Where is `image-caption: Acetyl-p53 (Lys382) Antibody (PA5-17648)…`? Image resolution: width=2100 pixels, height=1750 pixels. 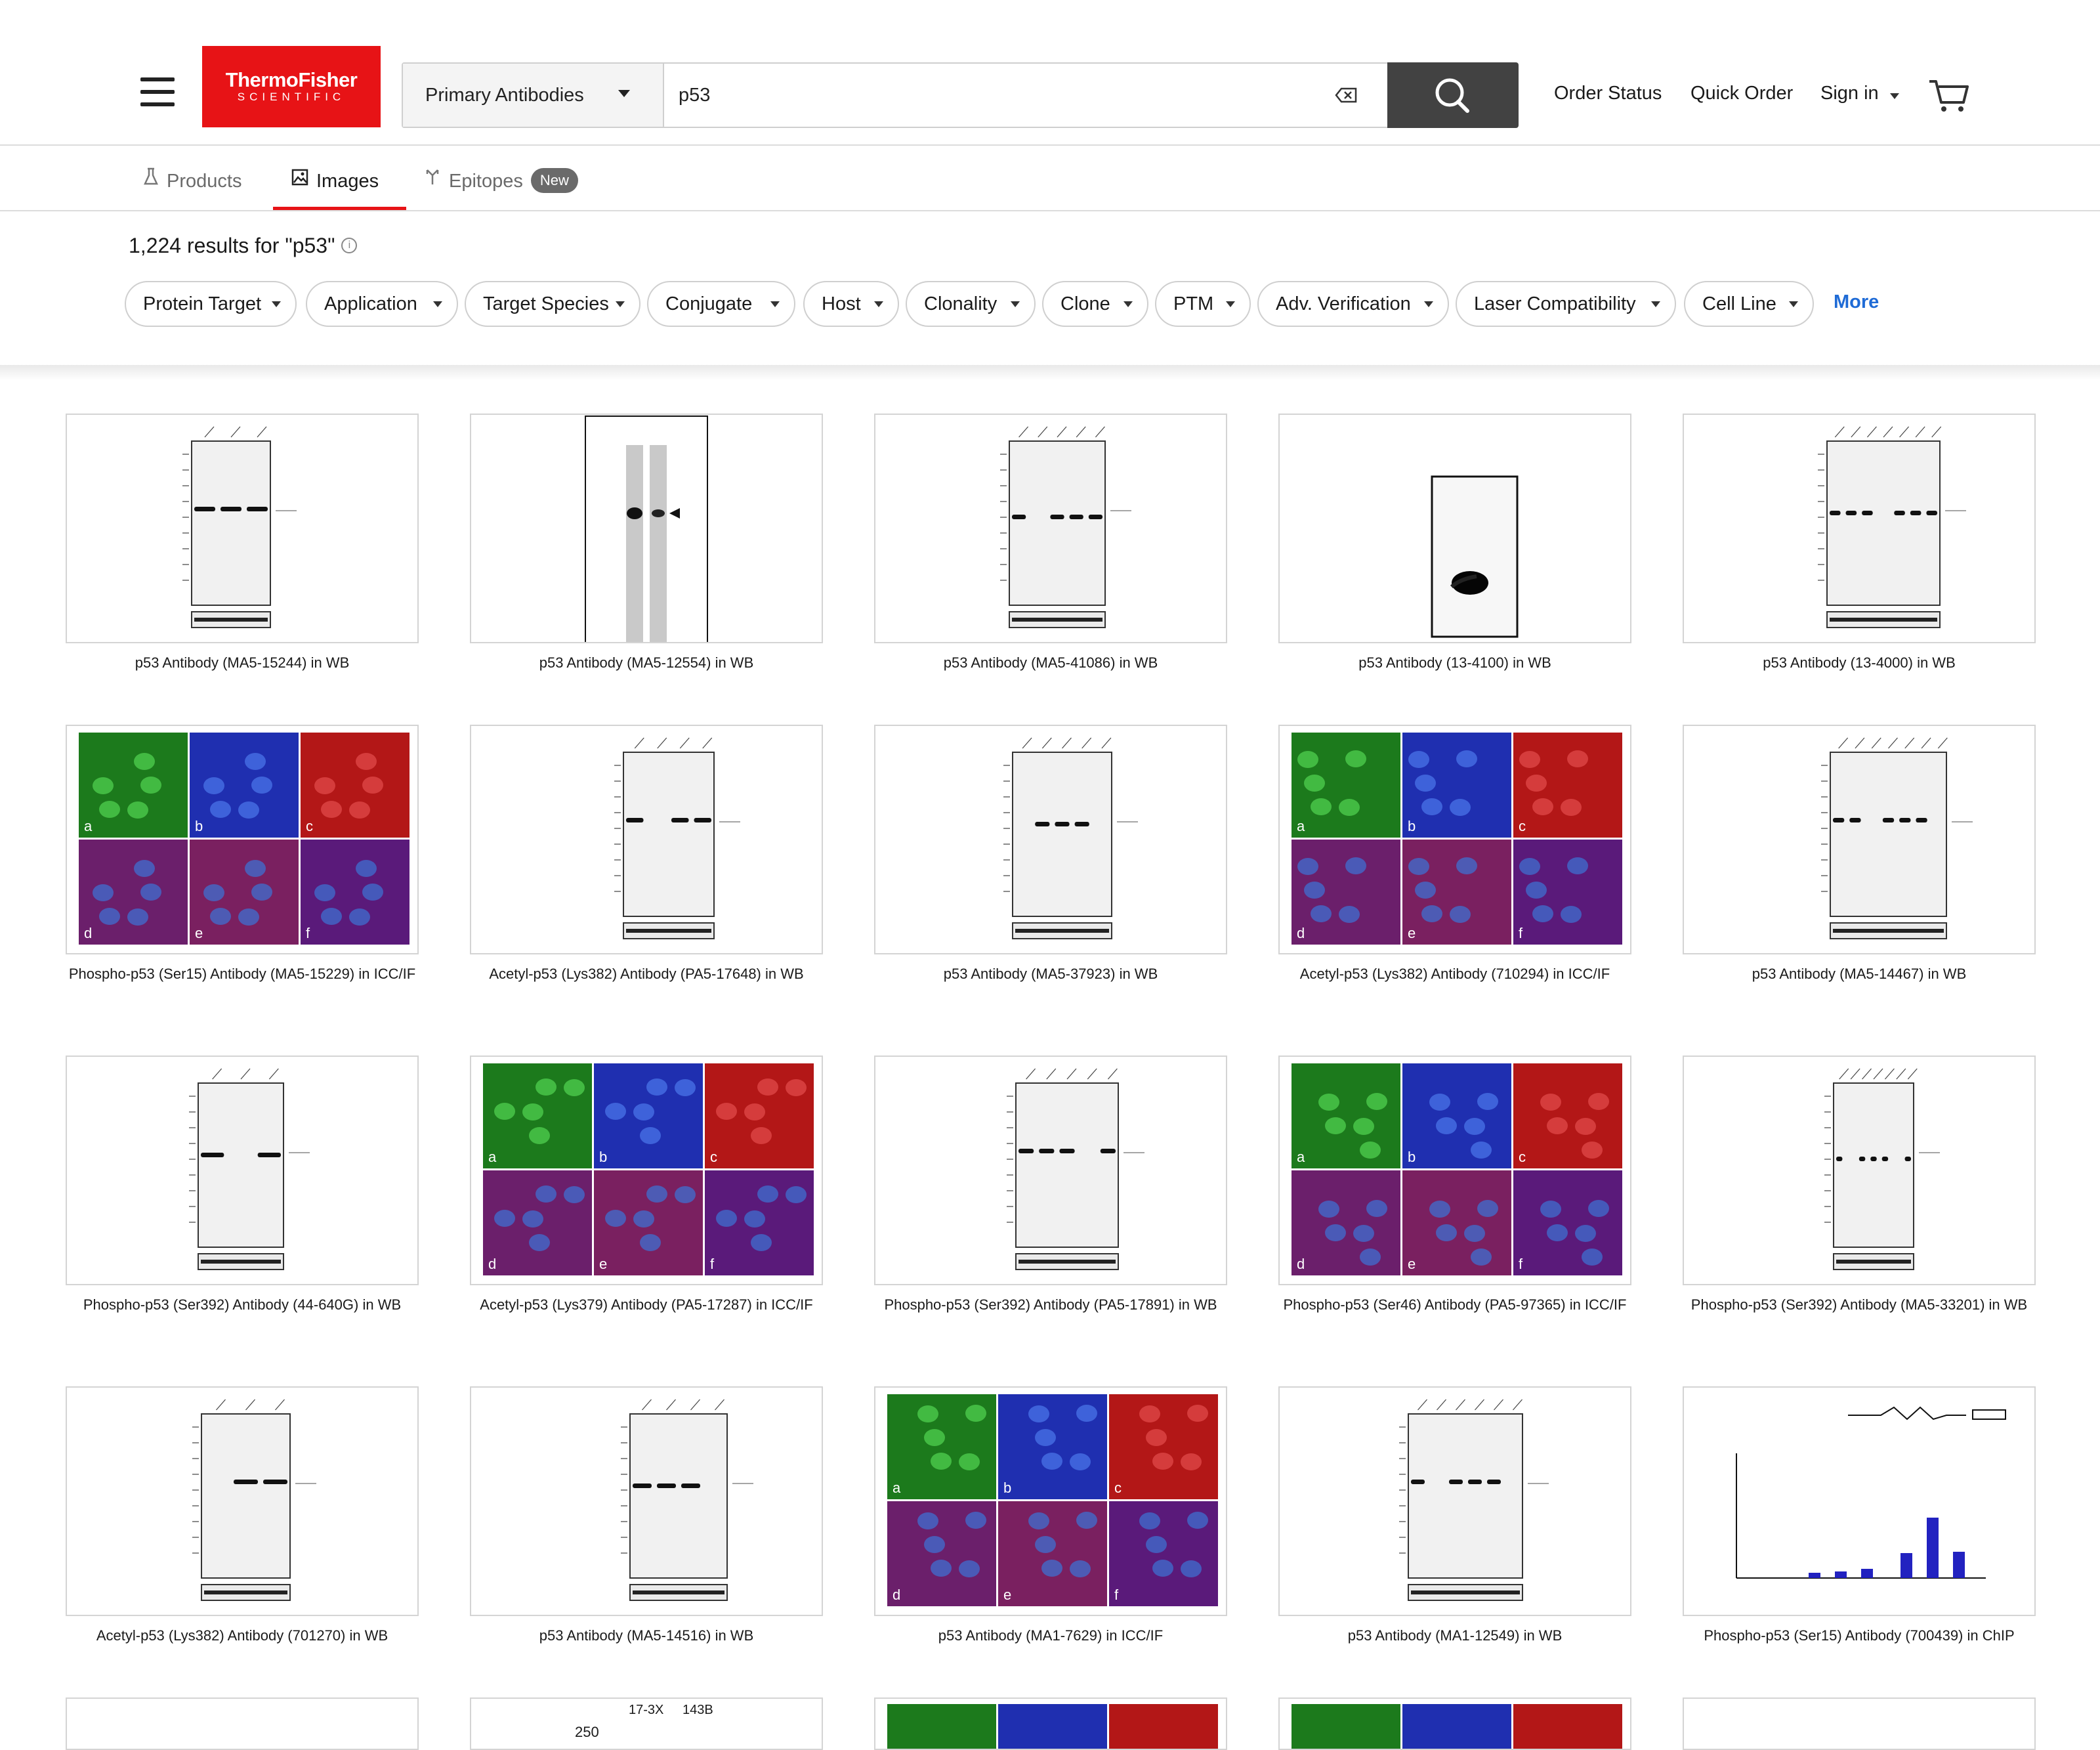
image-caption: Acetyl-p53 (Lys382) Antibody (PA5-17648)… is located at coordinates (646, 974).